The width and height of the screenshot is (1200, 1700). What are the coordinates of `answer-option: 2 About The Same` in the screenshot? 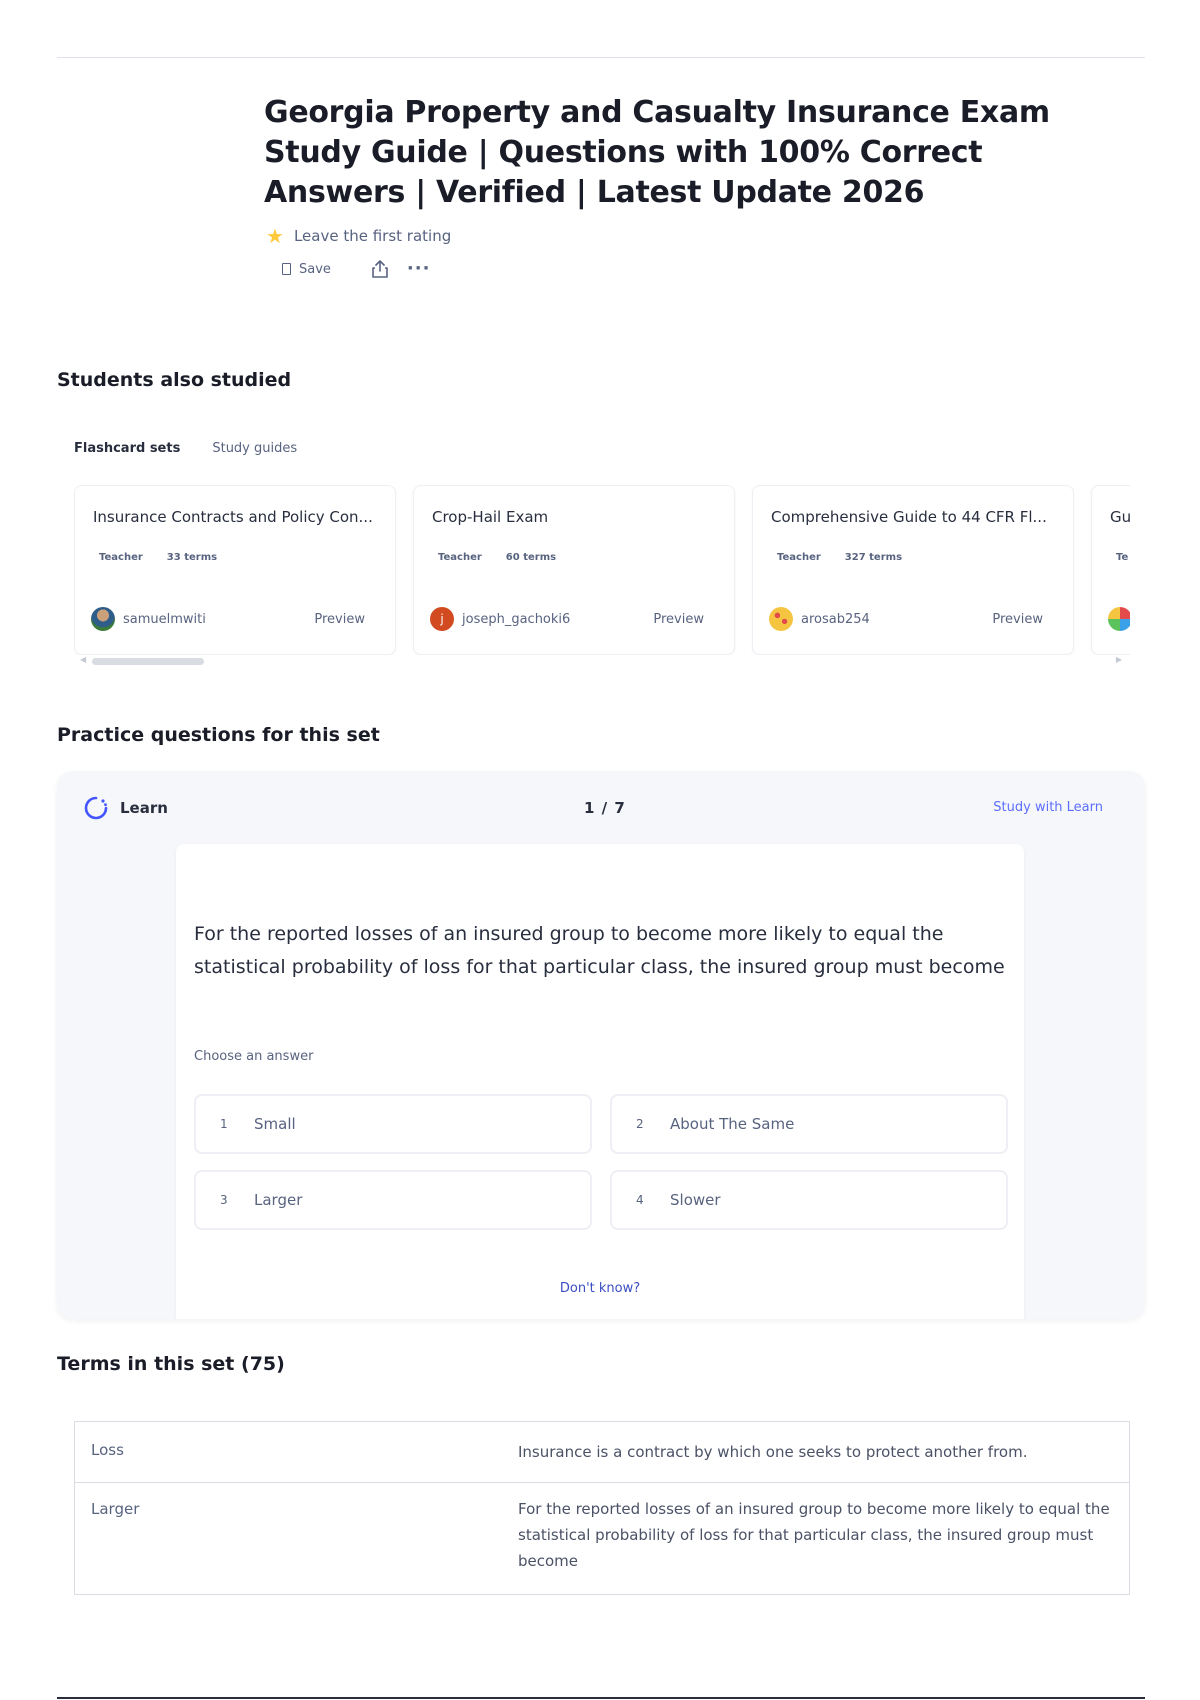 It's located at (809, 1124).